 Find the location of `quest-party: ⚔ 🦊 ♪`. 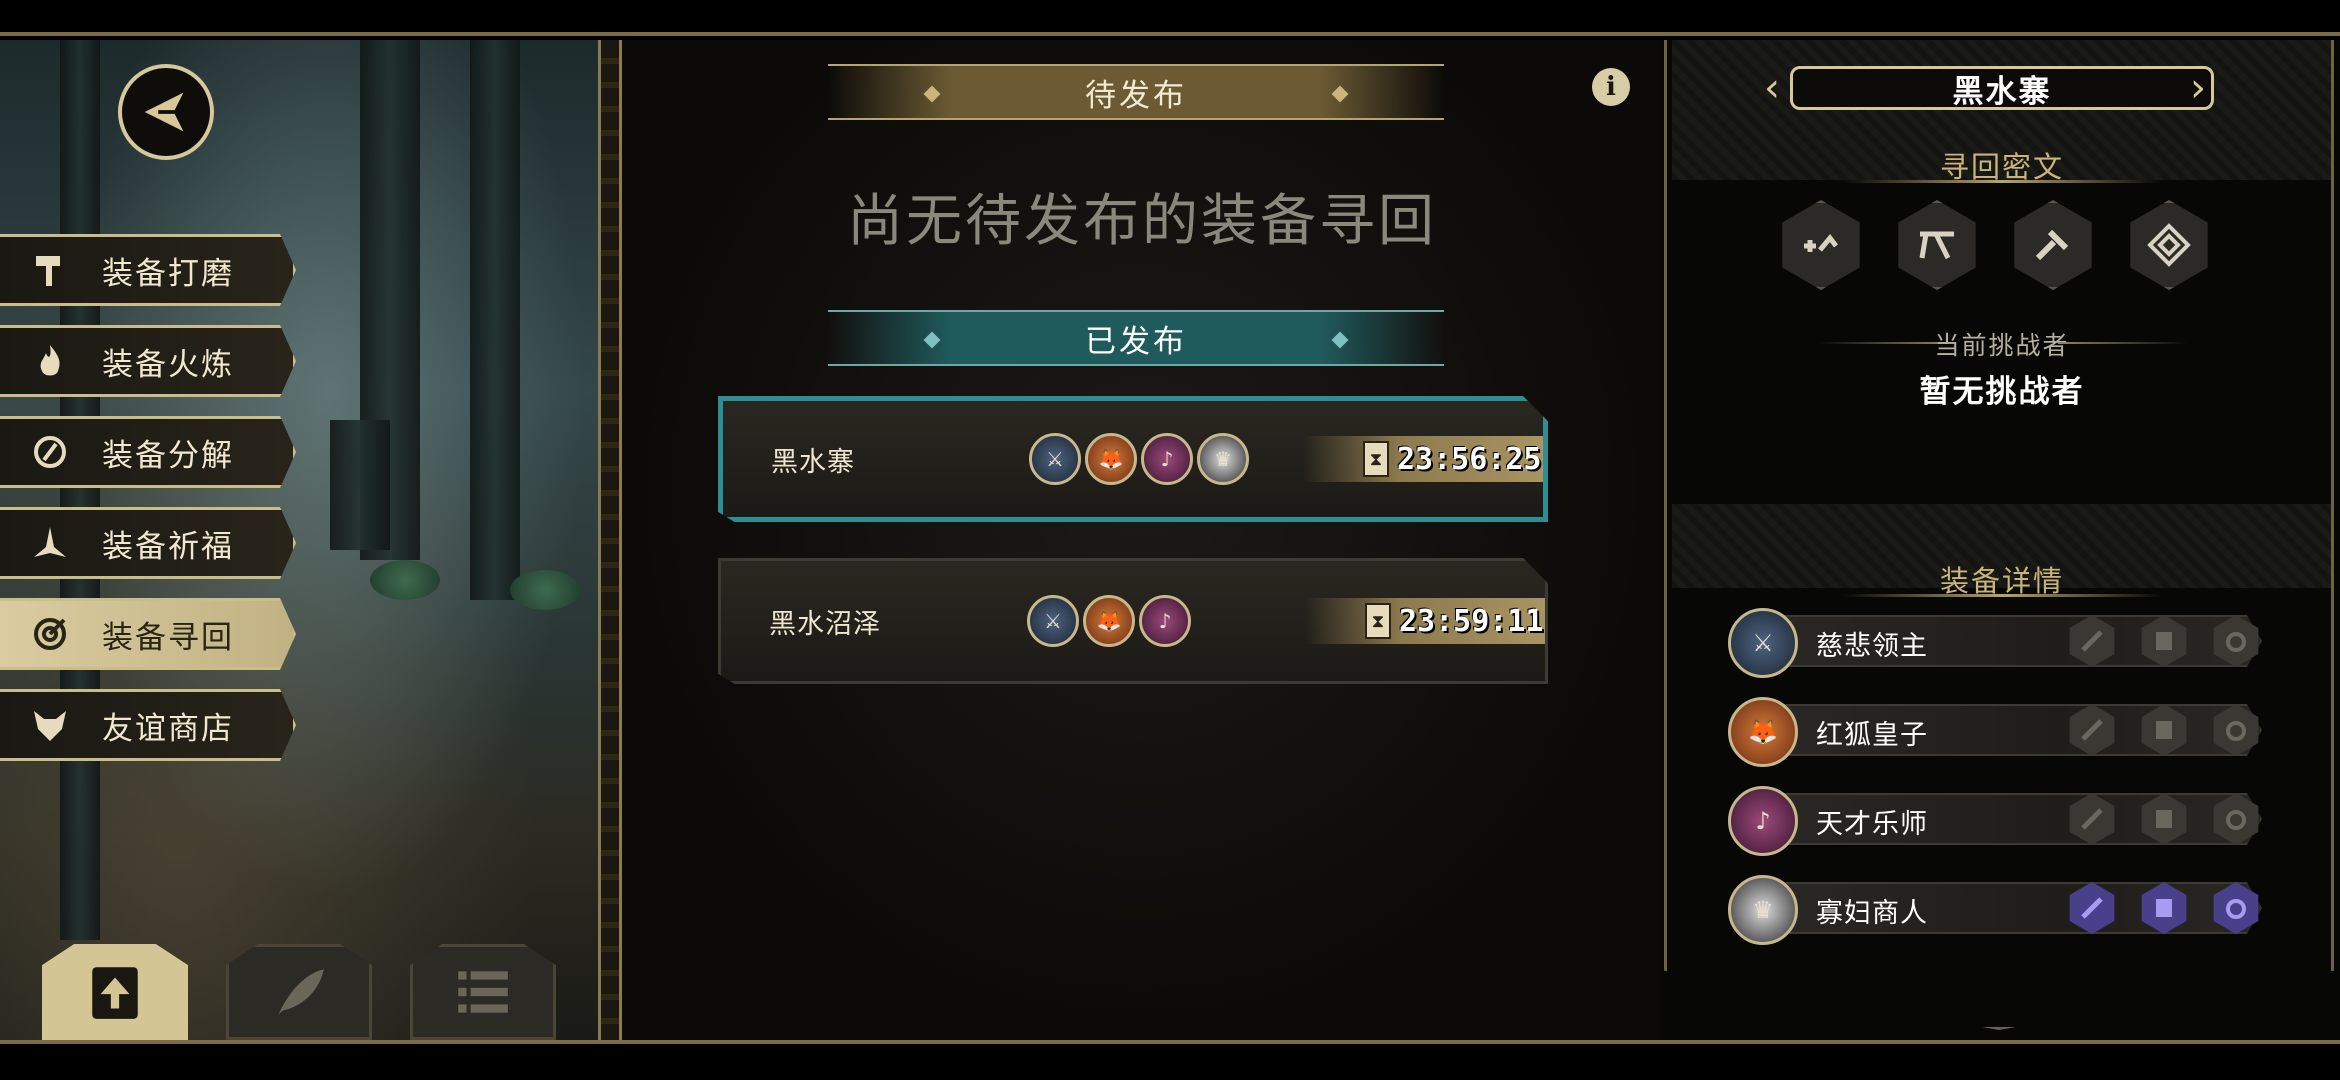

quest-party: ⚔ 🦊 ♪ is located at coordinates (1109, 621).